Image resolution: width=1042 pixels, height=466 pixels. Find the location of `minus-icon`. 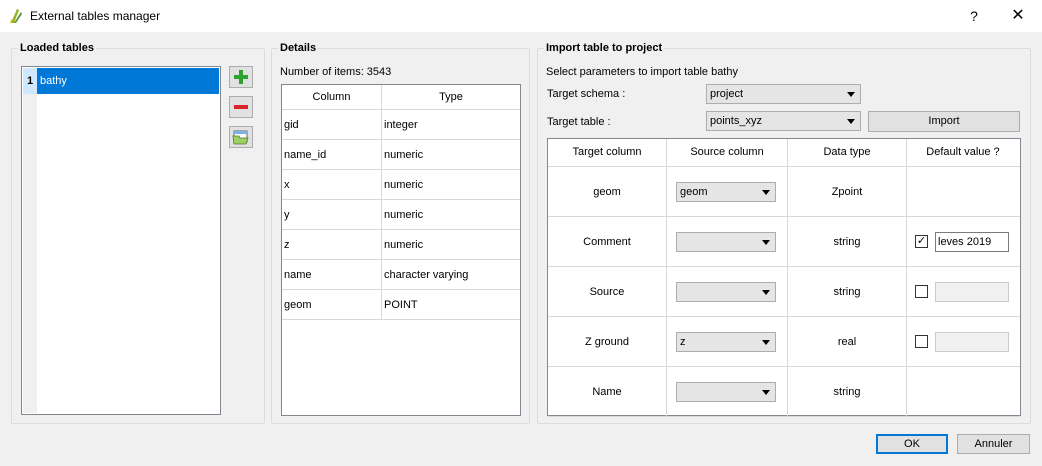

minus-icon is located at coordinates (241, 107).